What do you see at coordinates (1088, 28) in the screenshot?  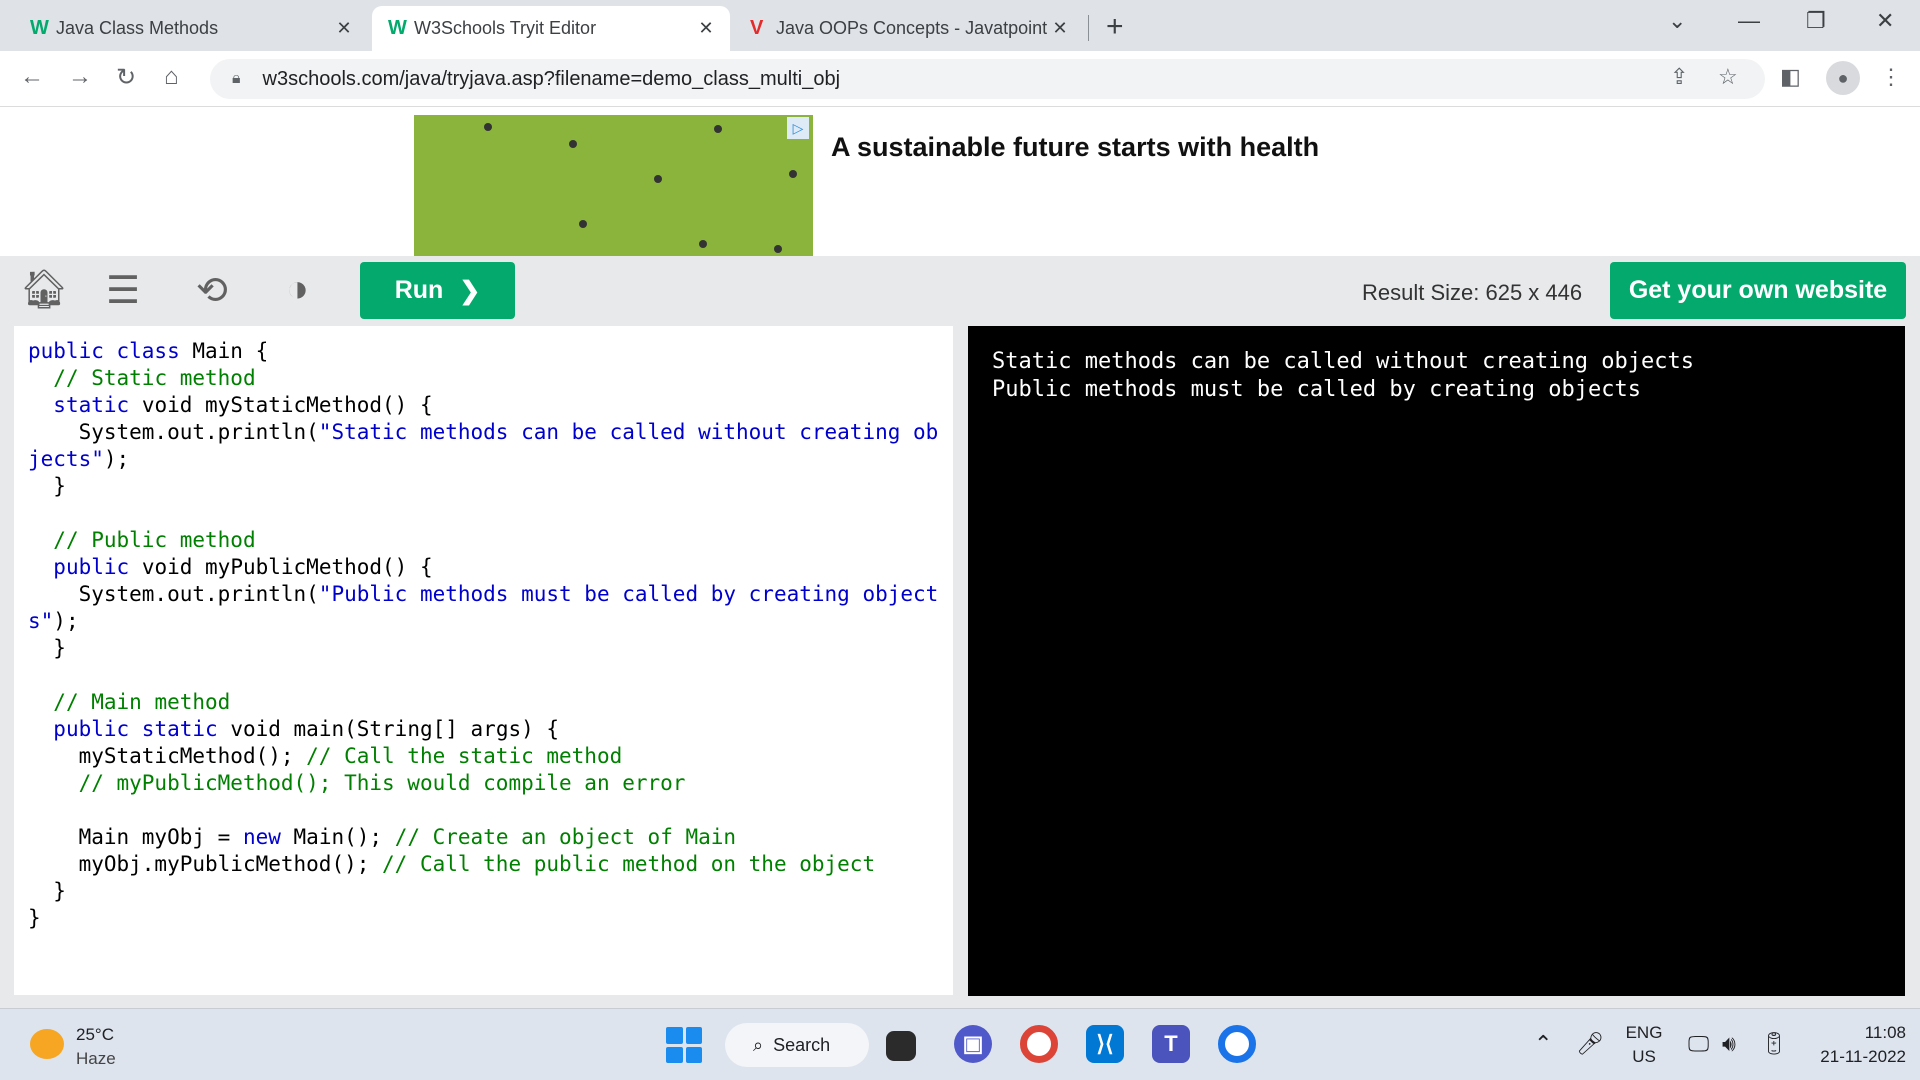 I see `tab-separator` at bounding box center [1088, 28].